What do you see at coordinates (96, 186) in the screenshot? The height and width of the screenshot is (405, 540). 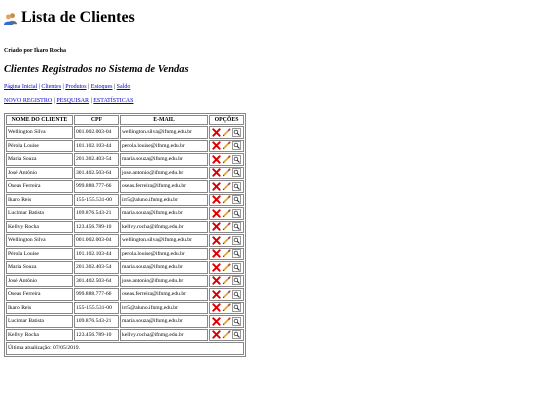 I see `cell-cpf: 999.888.777-66` at bounding box center [96, 186].